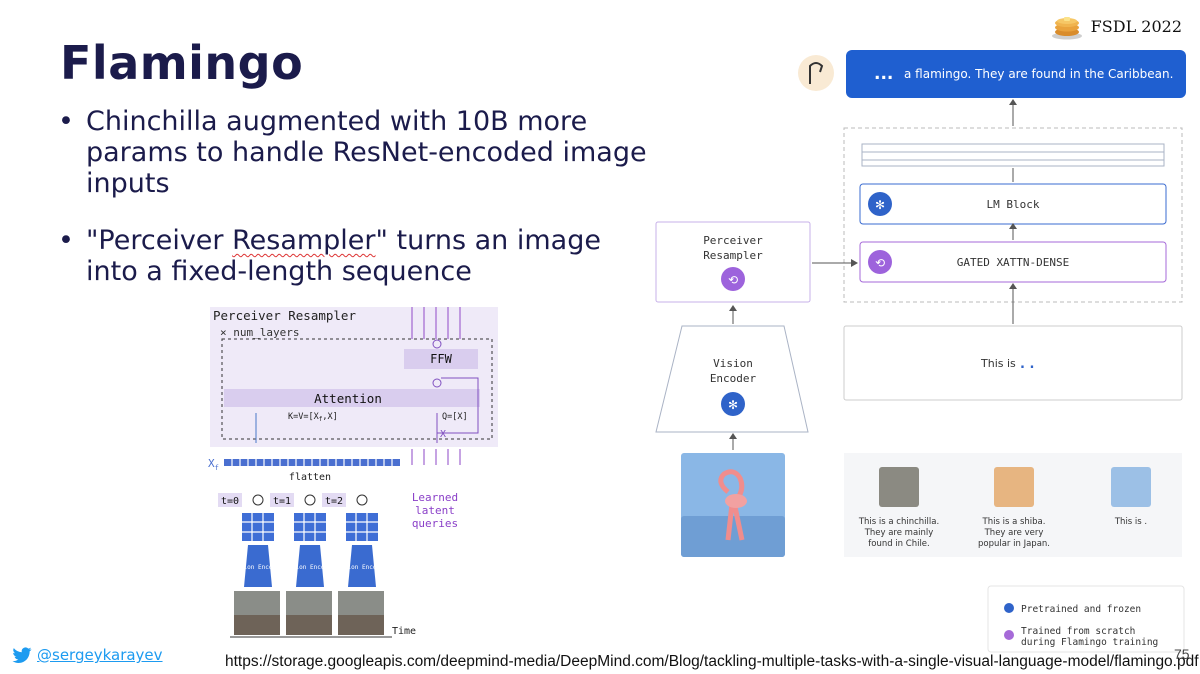 This screenshot has height=674, width=1200. I want to click on twitter-handle-text: @sergeykarayev, so click(100, 655).